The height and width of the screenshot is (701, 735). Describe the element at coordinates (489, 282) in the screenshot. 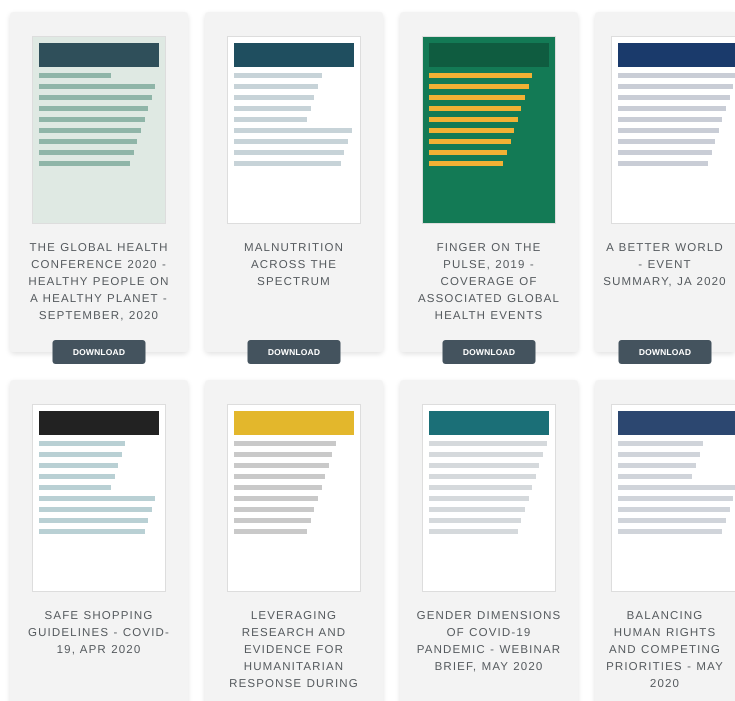

I see `document-title: FINGER ON THE PULSE, 2019 - COVERAGE OF ASSOCIATED GLOBAL HEALTH EVENTS` at that location.